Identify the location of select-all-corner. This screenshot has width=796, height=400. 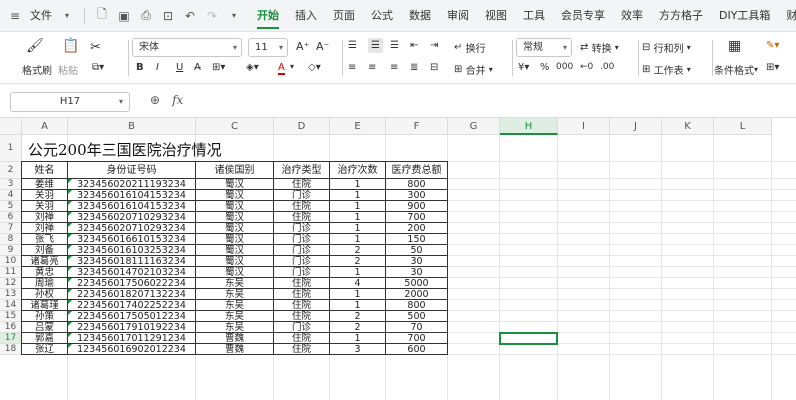
(11, 126).